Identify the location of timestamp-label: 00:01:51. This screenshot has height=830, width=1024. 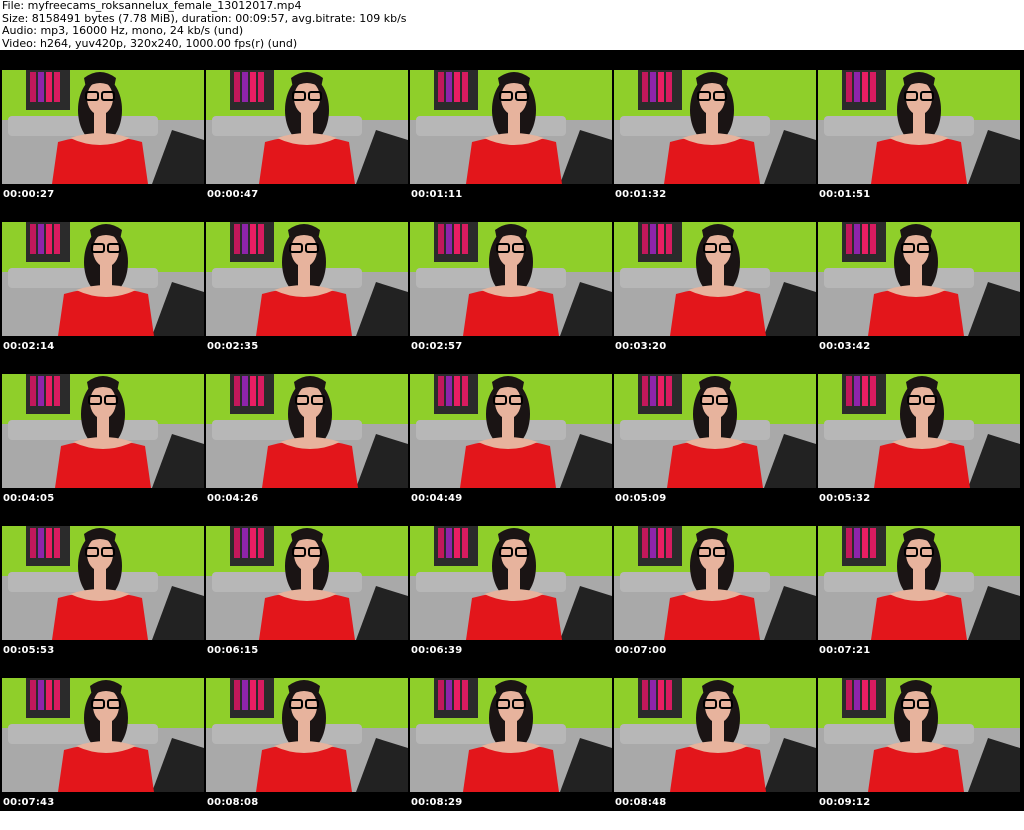
(845, 194).